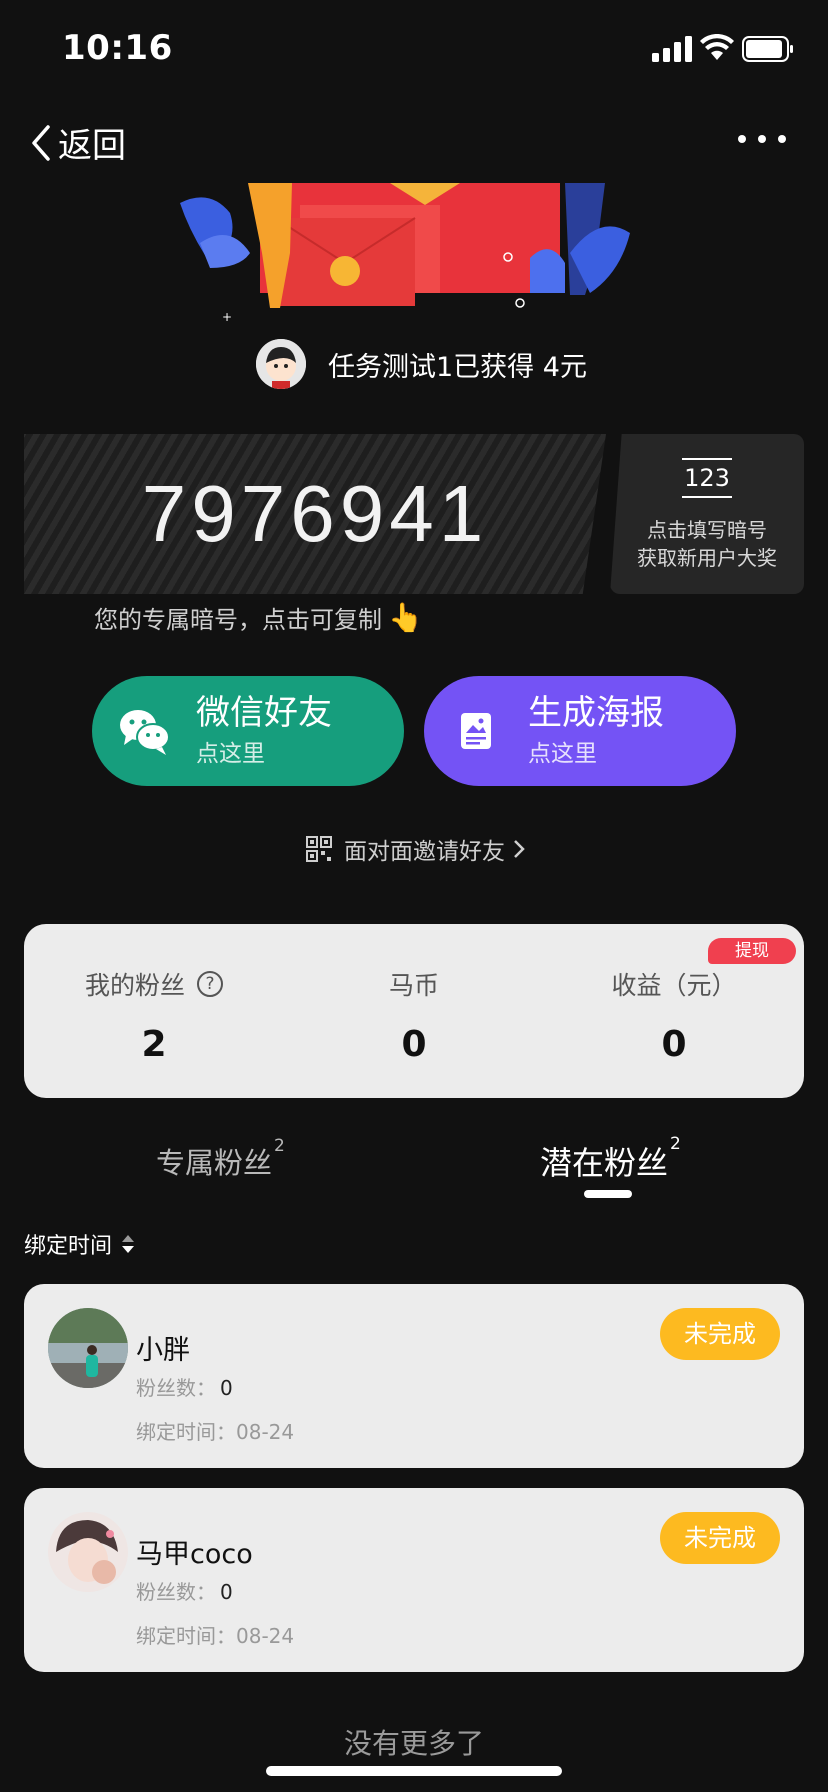  I want to click on tab-exclusive-fans: 专属粉丝 2, so click(220, 1159).